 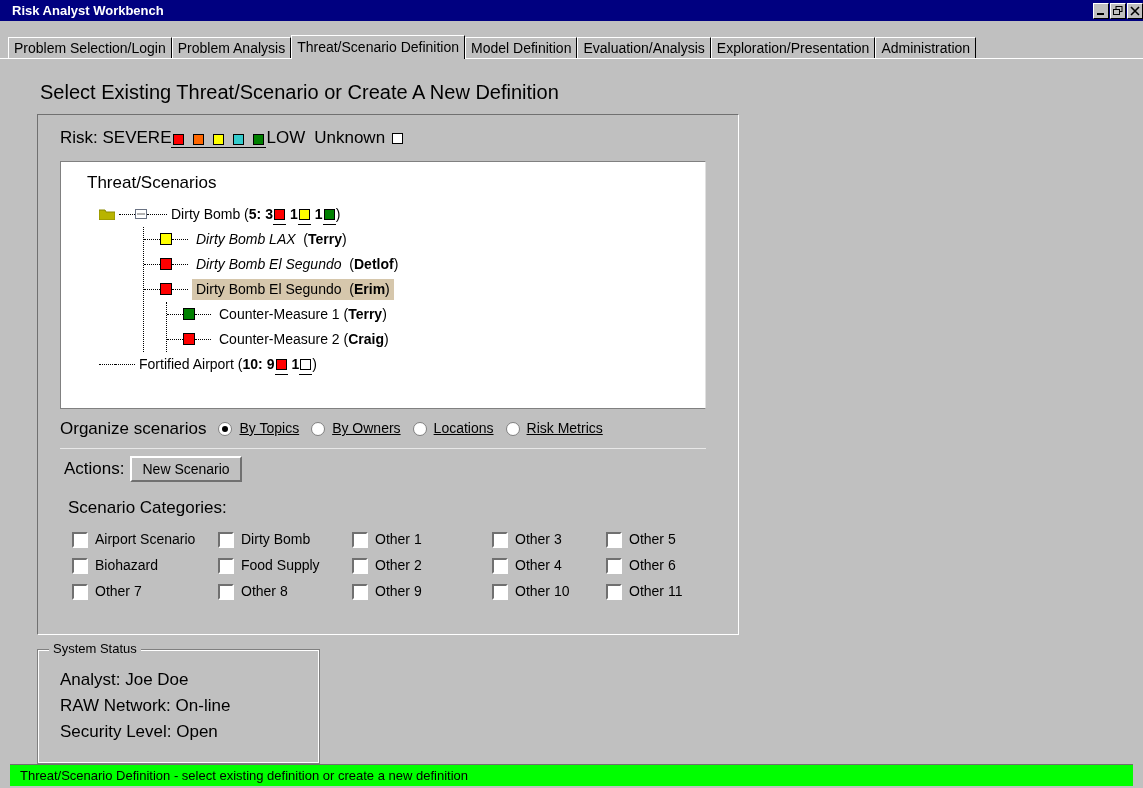 I want to click on categories-label: Scenario Categories:, so click(x=148, y=508).